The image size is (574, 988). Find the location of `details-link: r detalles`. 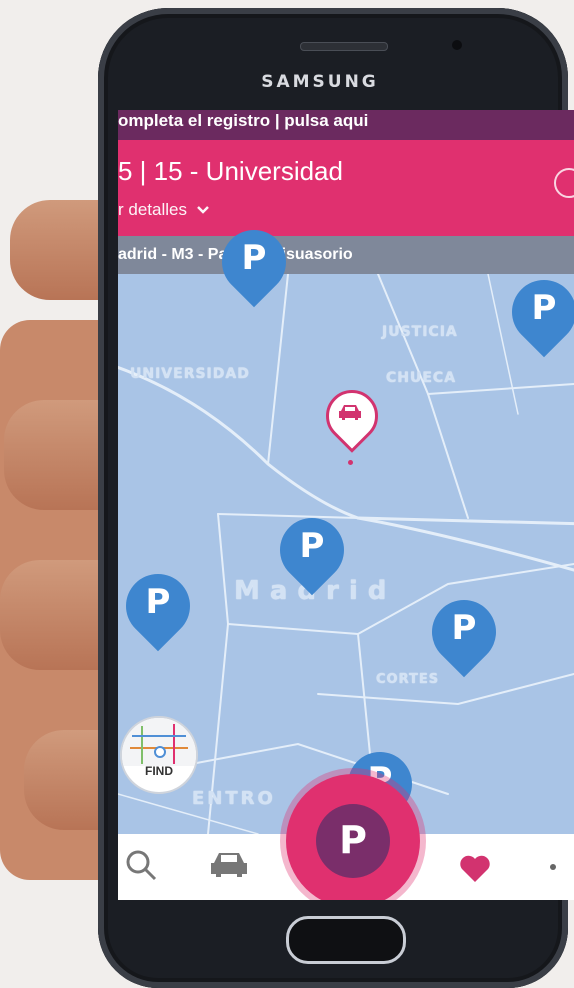

details-link: r detalles is located at coordinates (164, 210).